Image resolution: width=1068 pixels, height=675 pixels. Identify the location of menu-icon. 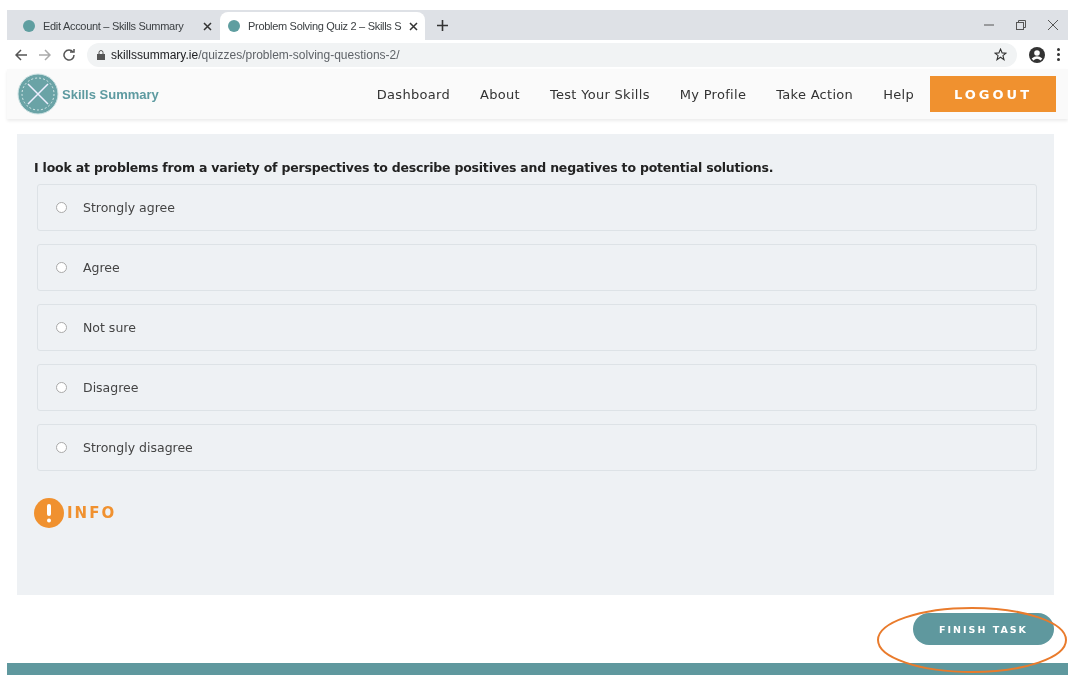
(1058, 54).